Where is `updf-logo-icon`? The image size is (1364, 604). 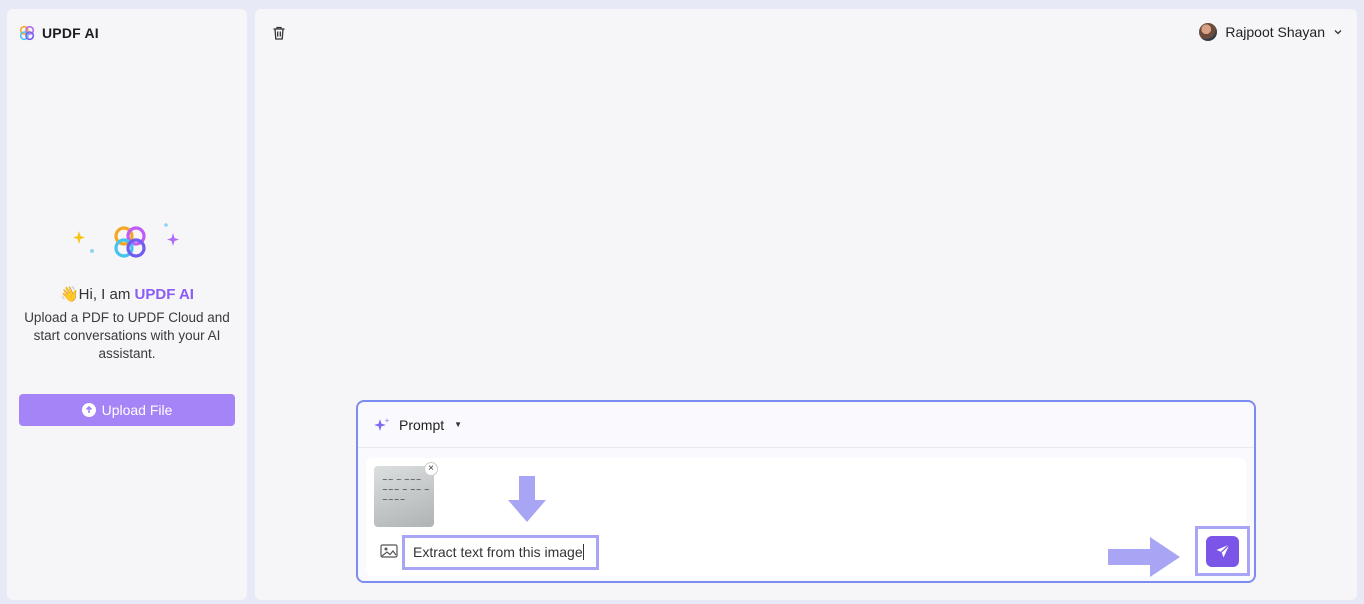
updf-logo-icon is located at coordinates (27, 33).